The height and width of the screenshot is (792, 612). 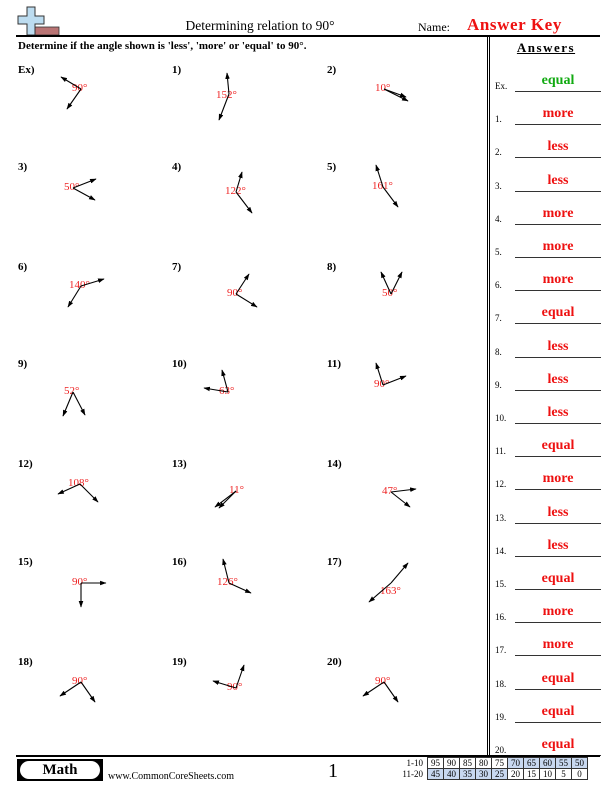 What do you see at coordinates (501, 683) in the screenshot?
I see `answer-number: 18.` at bounding box center [501, 683].